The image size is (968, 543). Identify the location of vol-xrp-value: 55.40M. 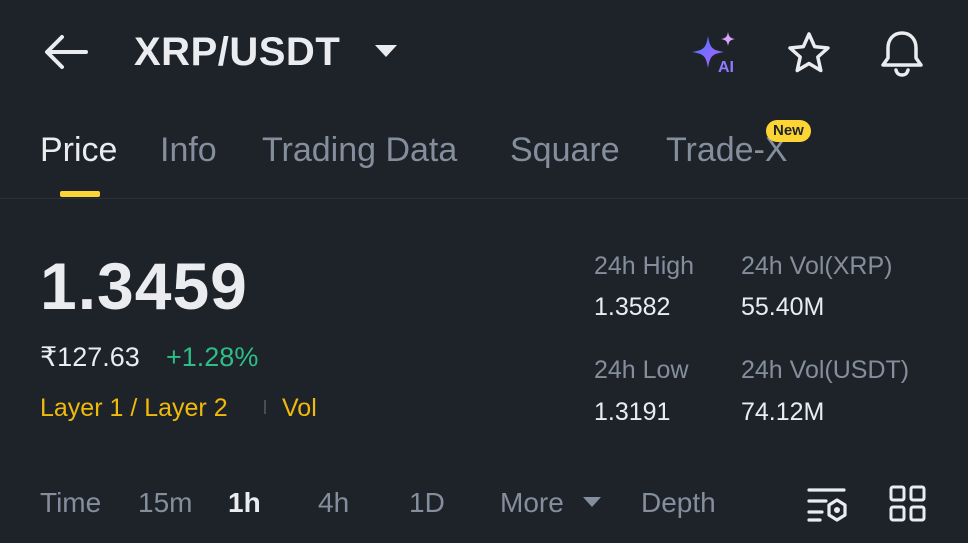
(783, 307).